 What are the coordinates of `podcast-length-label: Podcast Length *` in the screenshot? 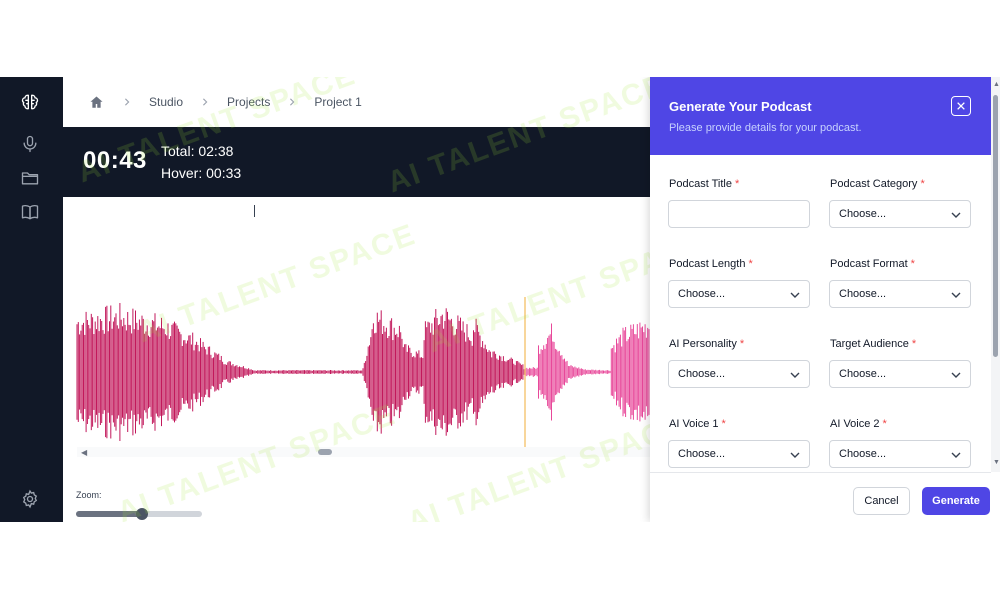 It's located at (711, 264).